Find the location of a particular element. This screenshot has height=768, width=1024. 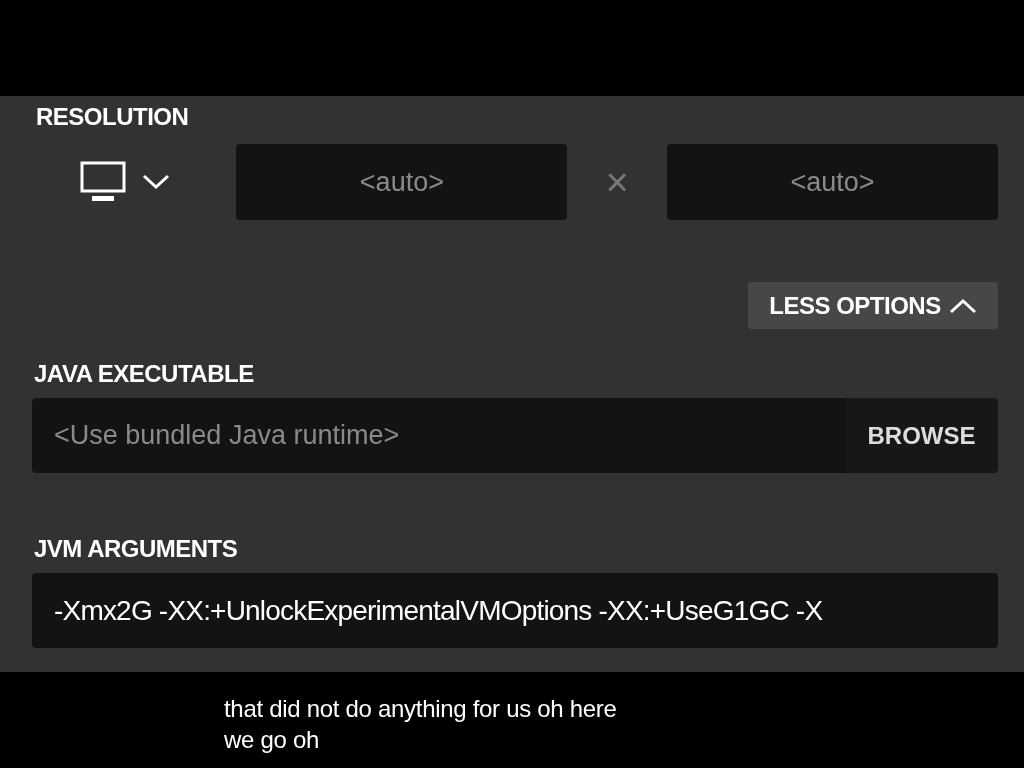

height-field: <auto> is located at coordinates (832, 182).